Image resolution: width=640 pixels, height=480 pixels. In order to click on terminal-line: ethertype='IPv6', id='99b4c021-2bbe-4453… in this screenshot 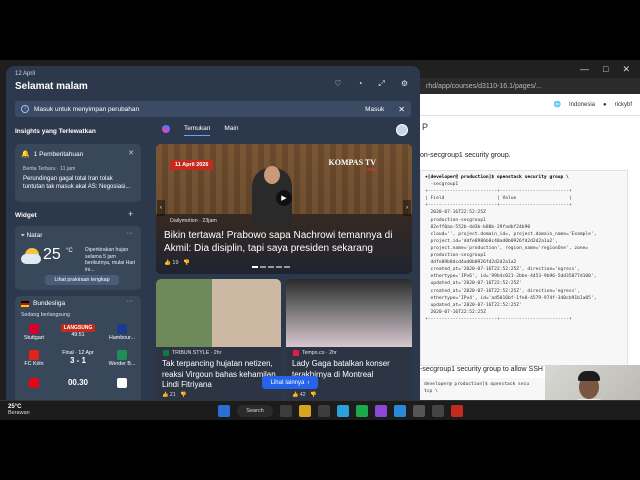, I will do `click(511, 277)`.